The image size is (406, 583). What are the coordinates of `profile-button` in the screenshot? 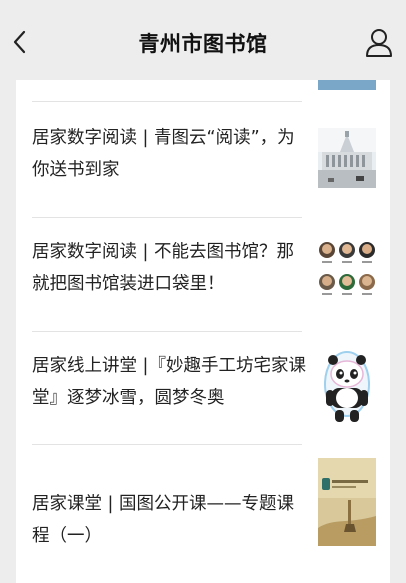 It's located at (379, 42).